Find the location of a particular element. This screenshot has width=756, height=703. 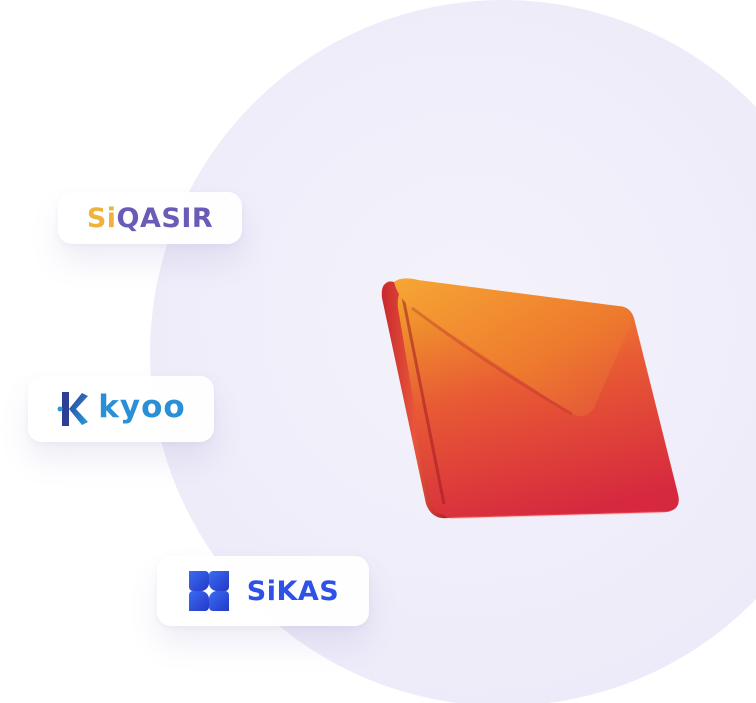

siqasir-logo-prefix: Si is located at coordinates (101, 218).